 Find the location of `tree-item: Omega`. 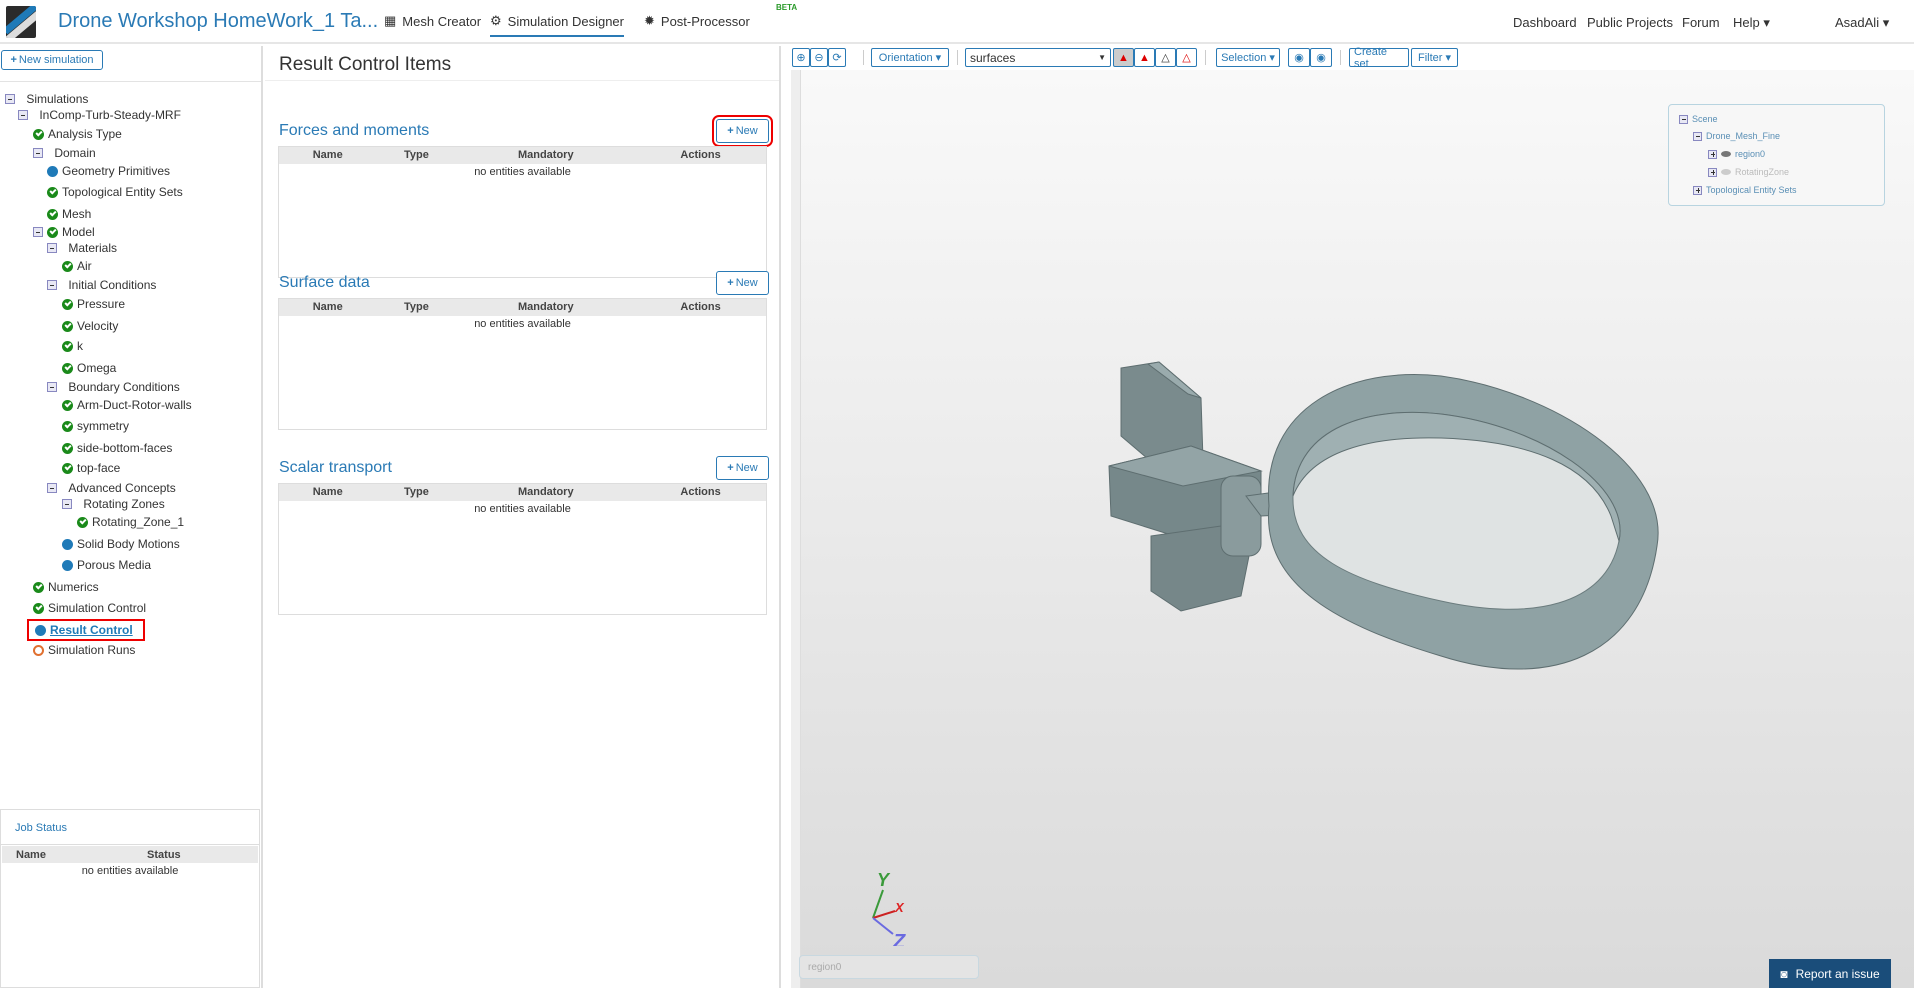

tree-item: Omega is located at coordinates (89, 368).